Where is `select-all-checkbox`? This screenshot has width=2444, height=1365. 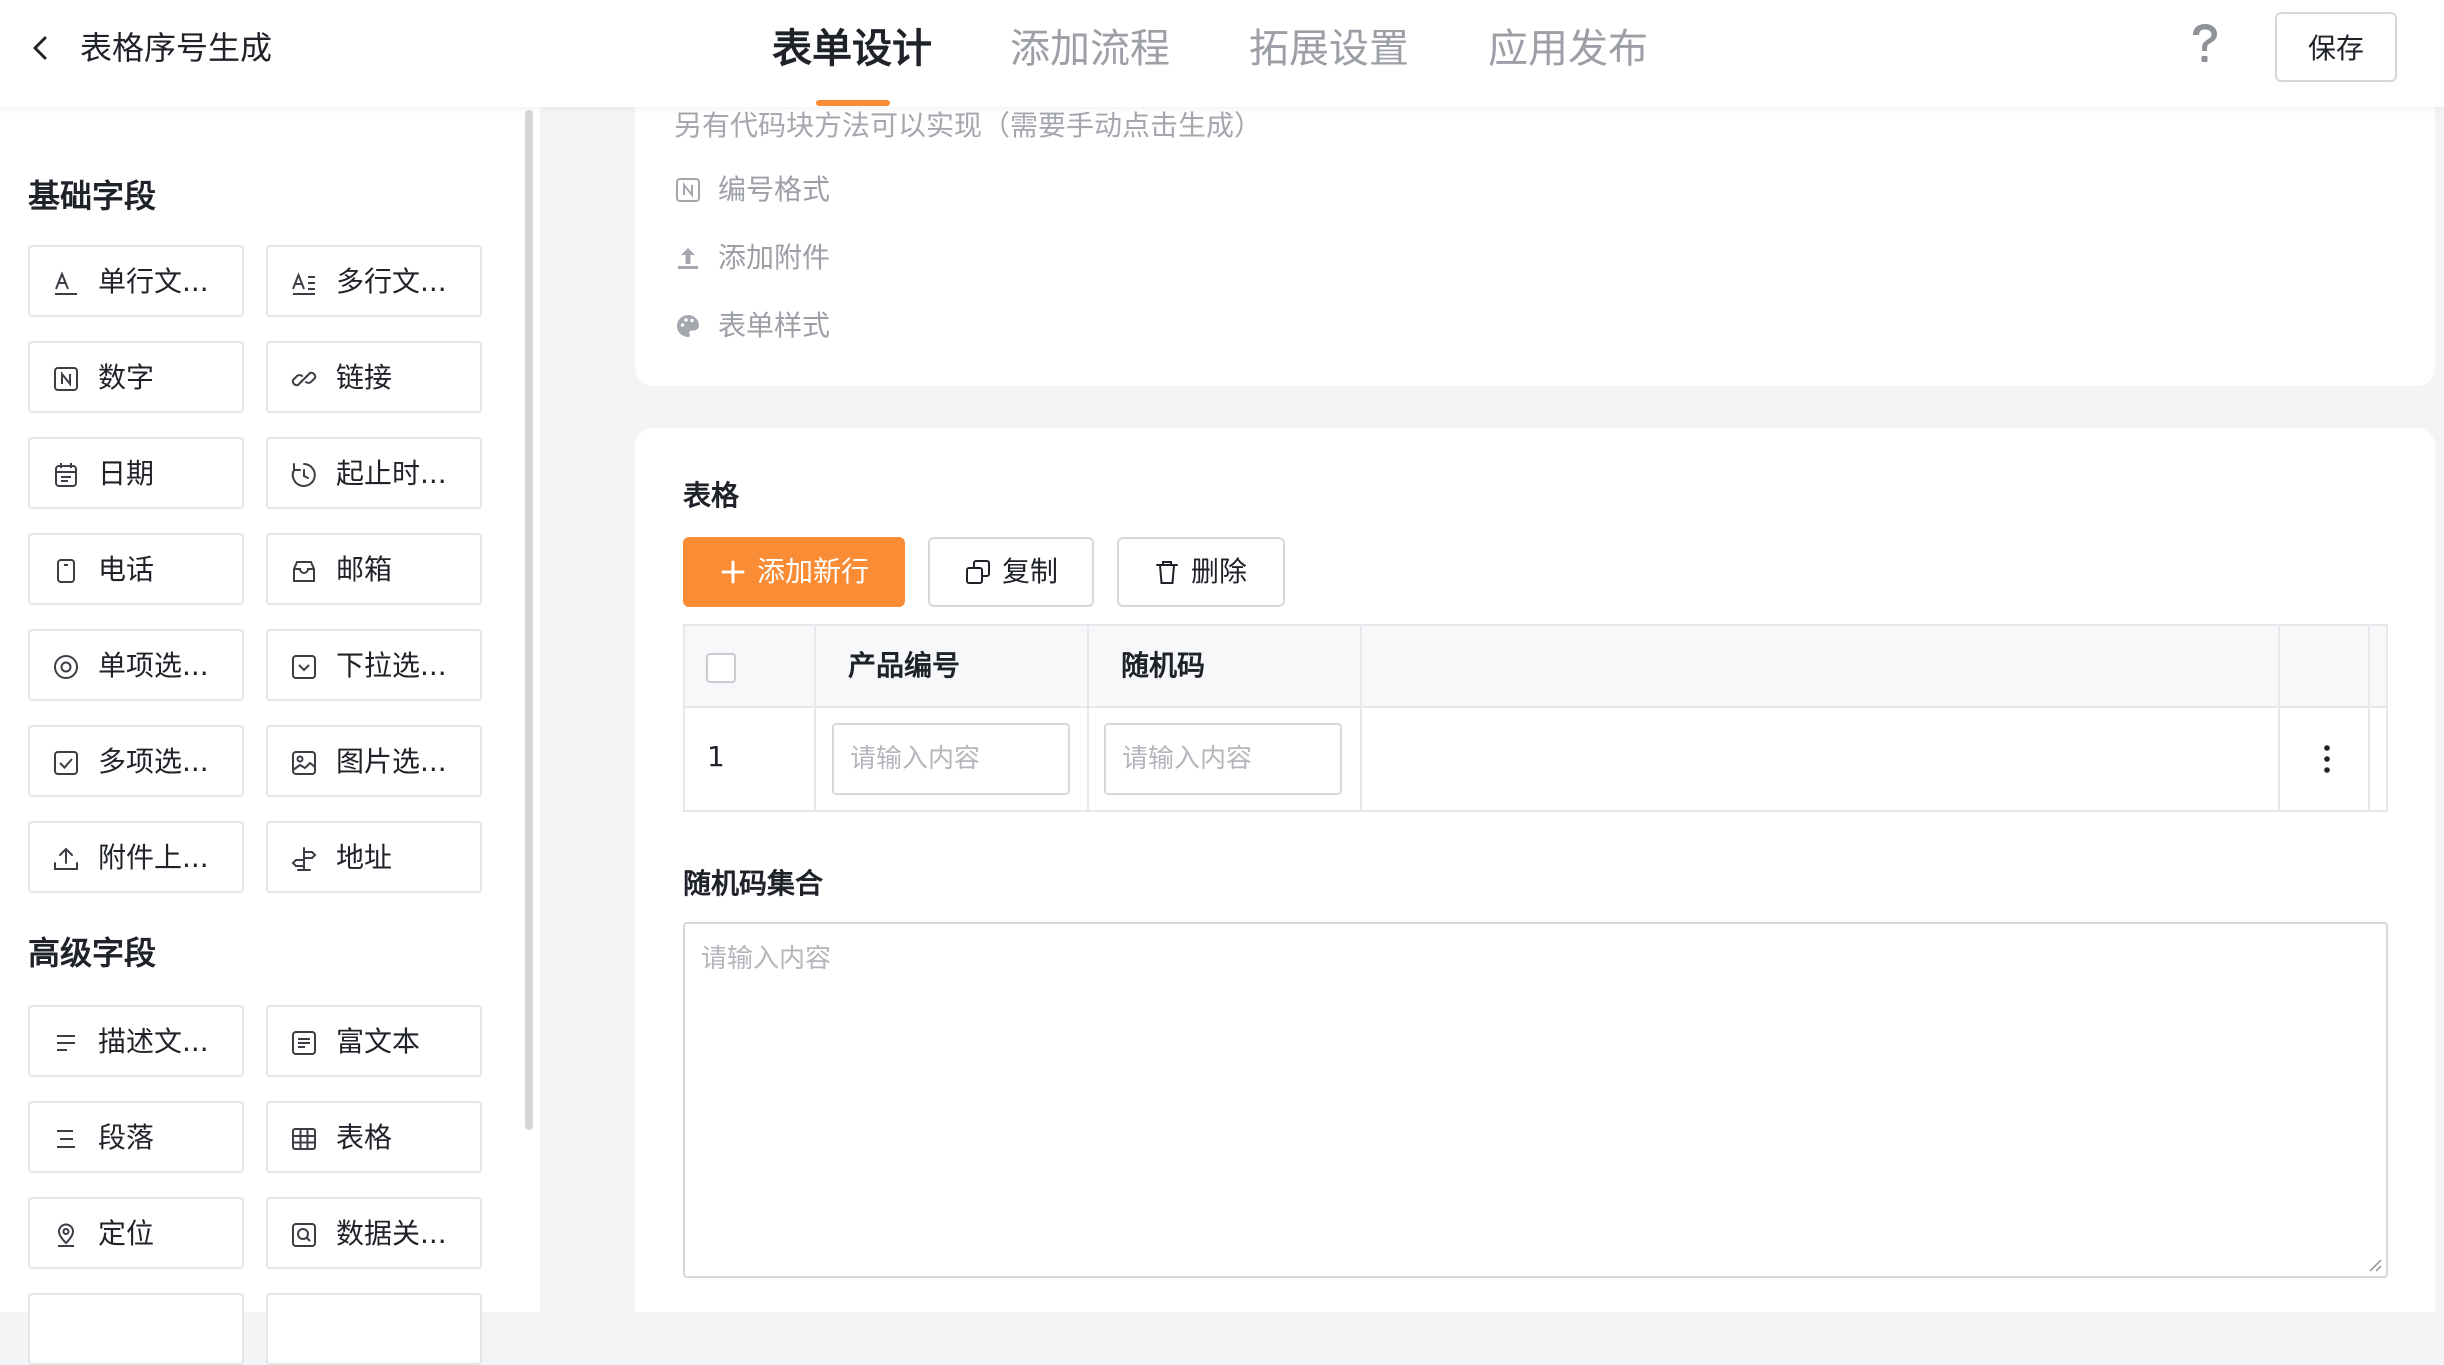
select-all-checkbox is located at coordinates (721, 668).